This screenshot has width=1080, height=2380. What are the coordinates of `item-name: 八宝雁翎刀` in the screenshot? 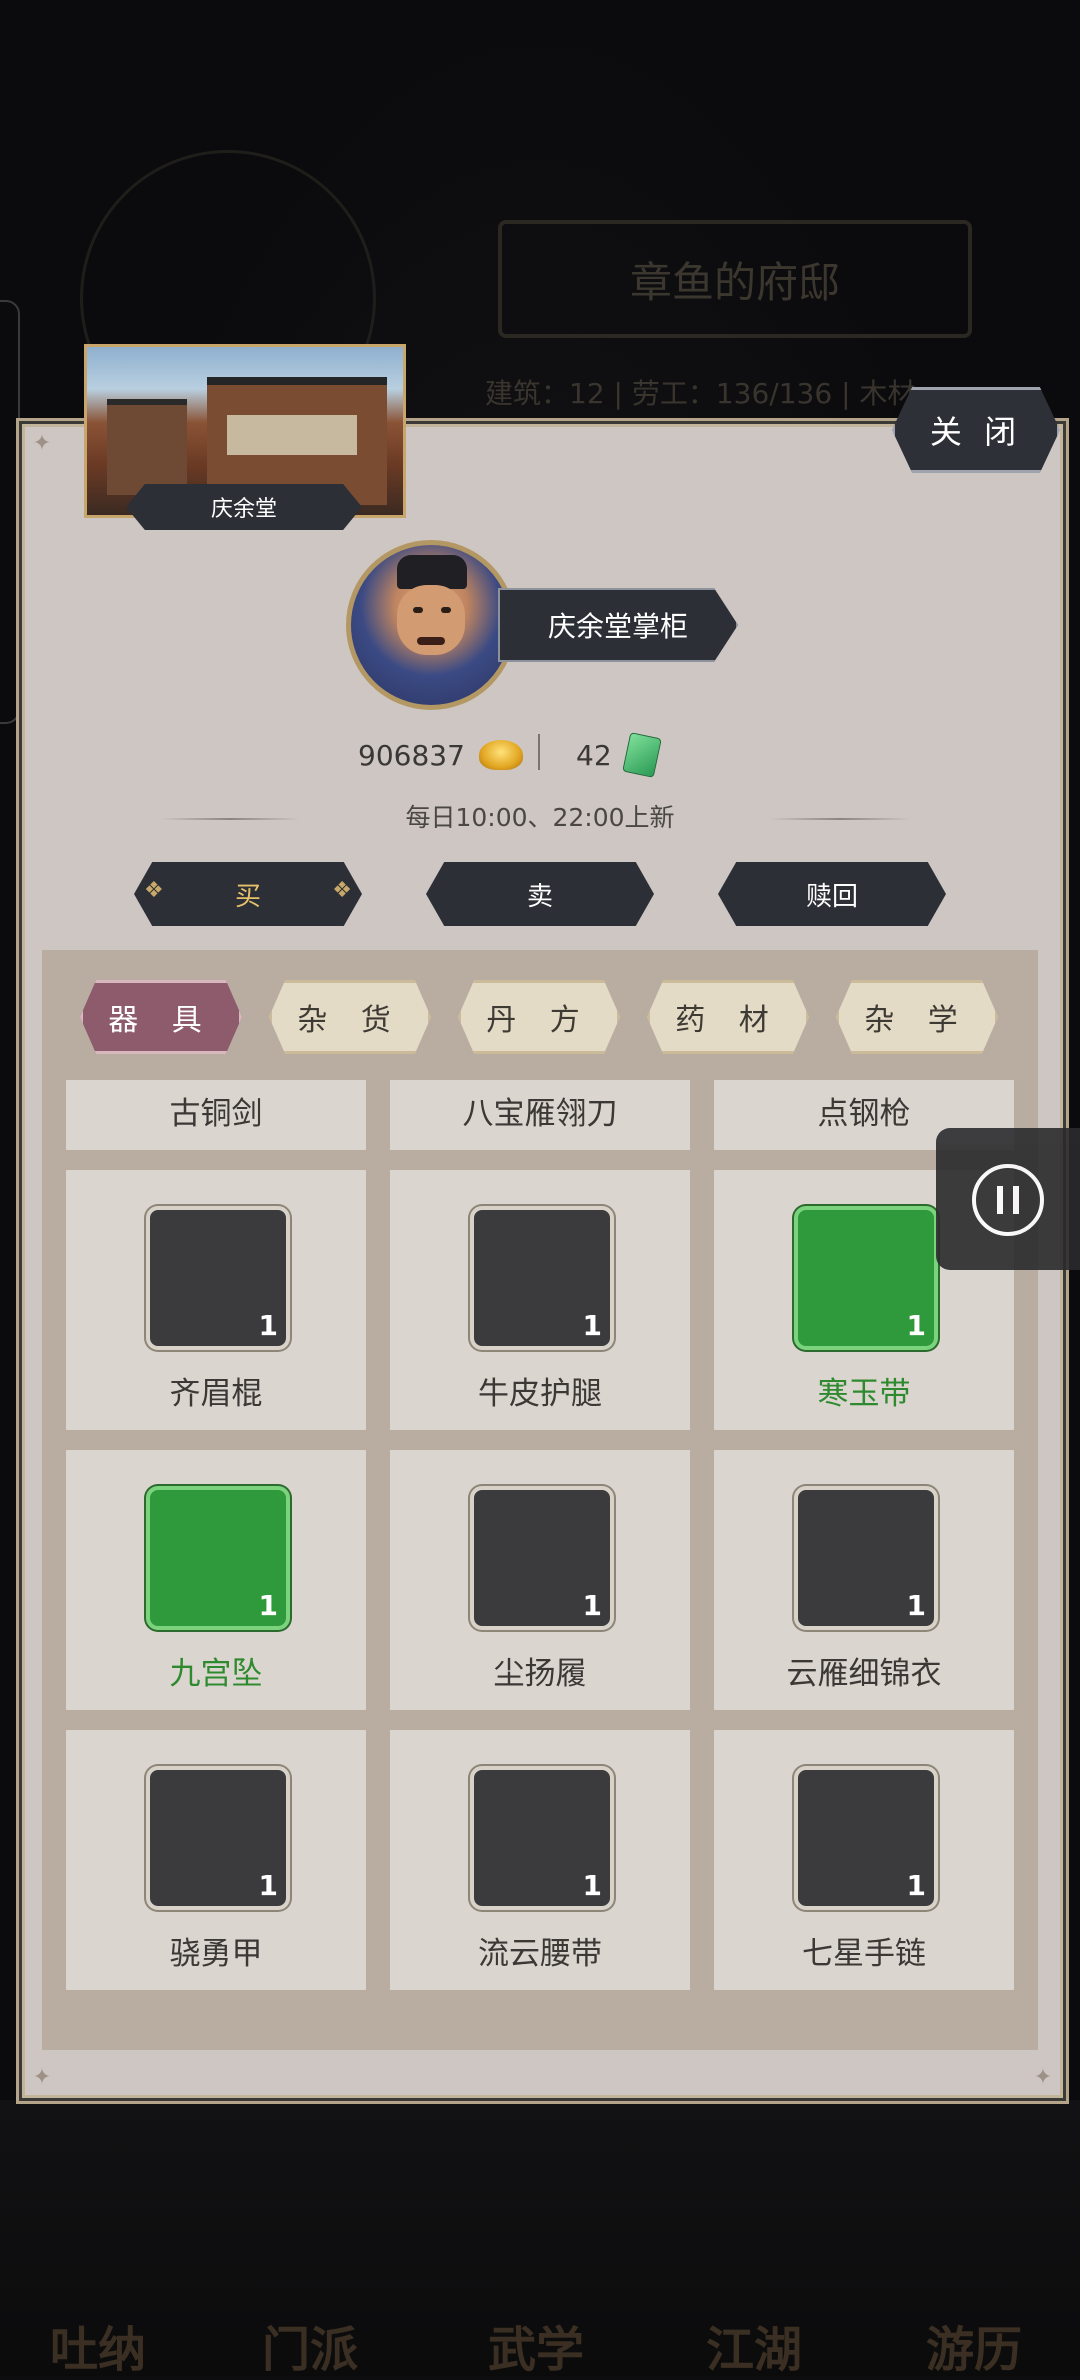 It's located at (540, 1114).